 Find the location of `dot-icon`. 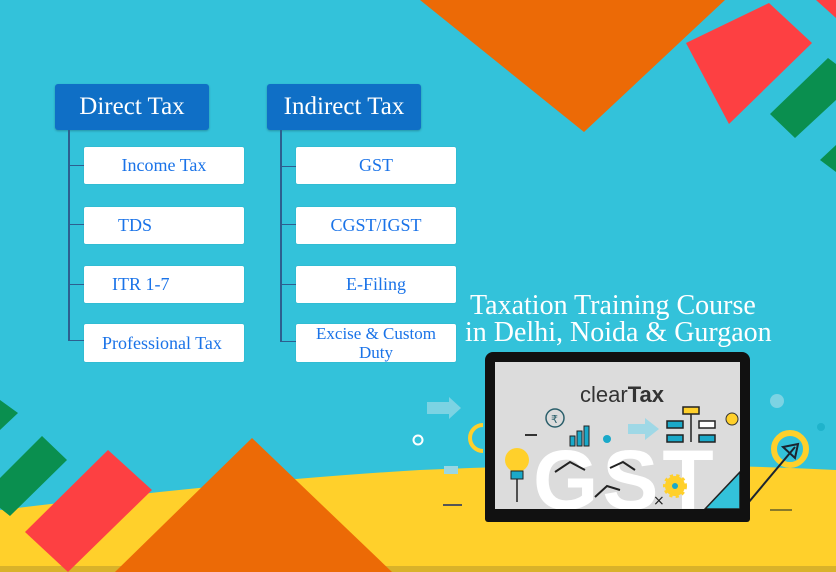

dot-icon is located at coordinates (821, 427).